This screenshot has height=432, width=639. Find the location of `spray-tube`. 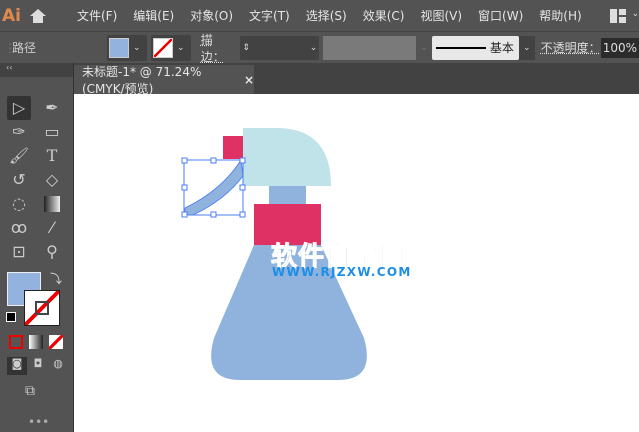

spray-tube is located at coordinates (214, 187).